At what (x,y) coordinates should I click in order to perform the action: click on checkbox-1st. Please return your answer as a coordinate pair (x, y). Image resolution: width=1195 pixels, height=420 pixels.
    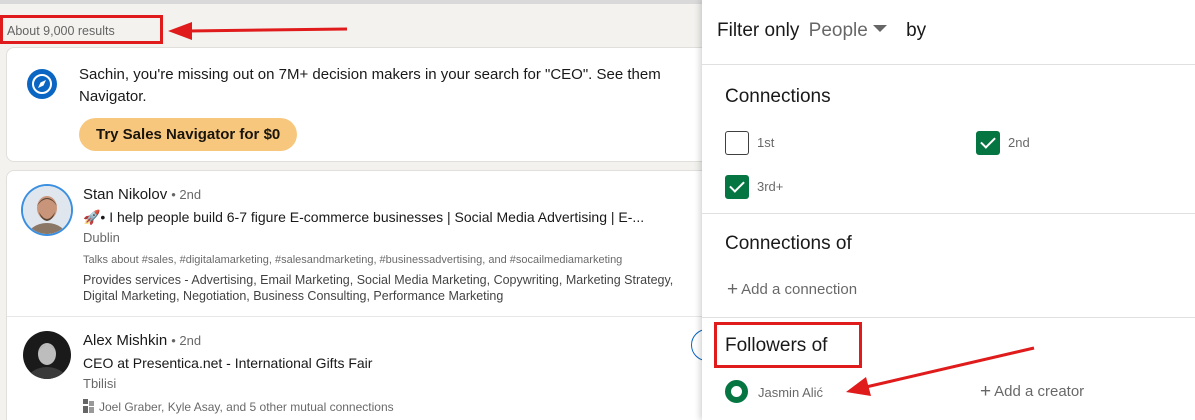
    Looking at the image, I should click on (737, 143).